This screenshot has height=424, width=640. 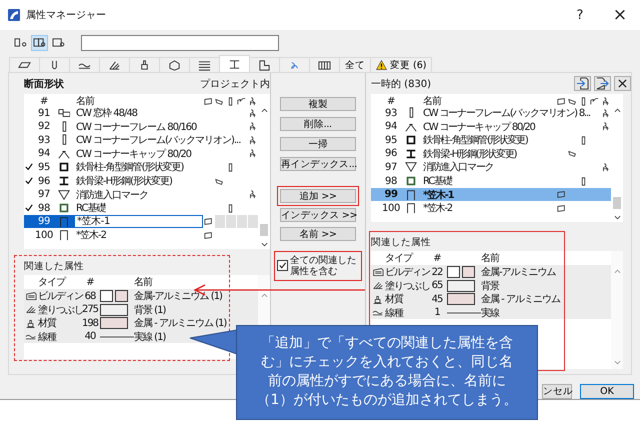 I want to click on transfer-button: 名前 >>, so click(x=318, y=233).